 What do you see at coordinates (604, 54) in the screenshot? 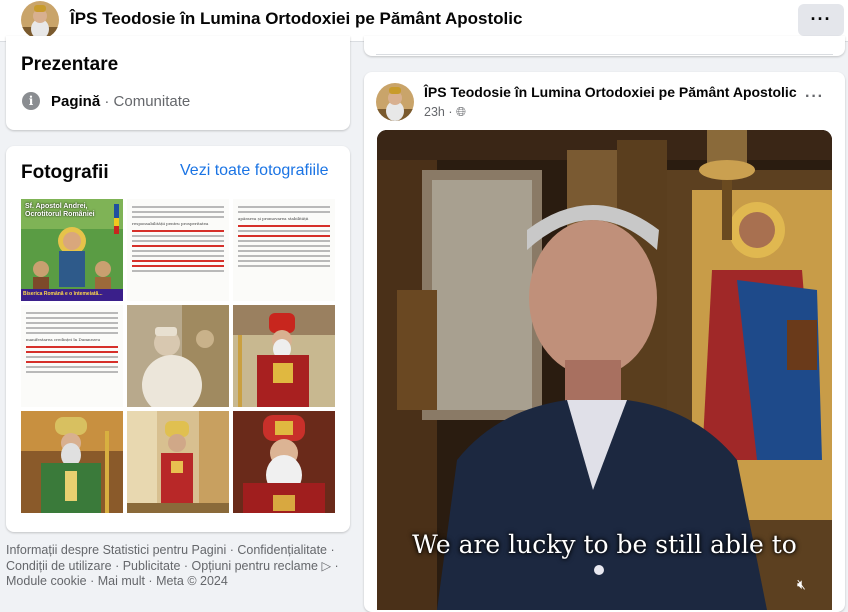
I see `divider` at bounding box center [604, 54].